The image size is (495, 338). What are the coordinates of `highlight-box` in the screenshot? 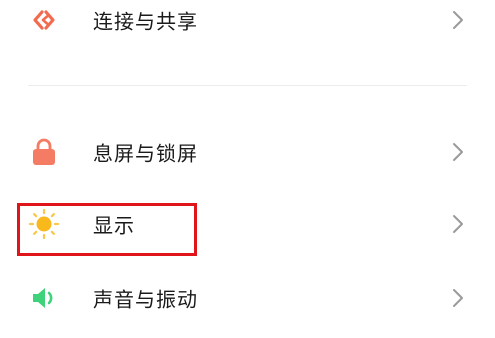 It's located at (107, 229).